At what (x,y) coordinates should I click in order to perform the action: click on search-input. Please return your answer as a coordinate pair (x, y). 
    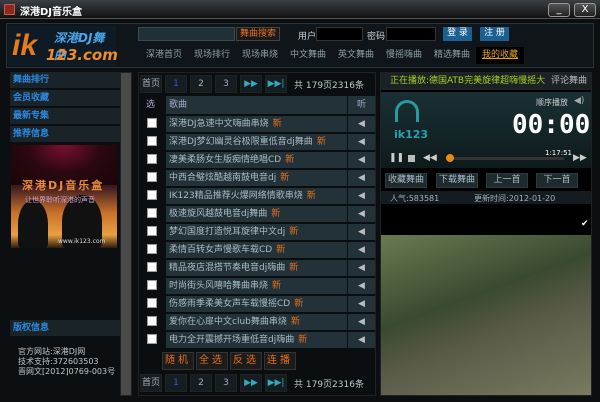
    Looking at the image, I should click on (186, 34).